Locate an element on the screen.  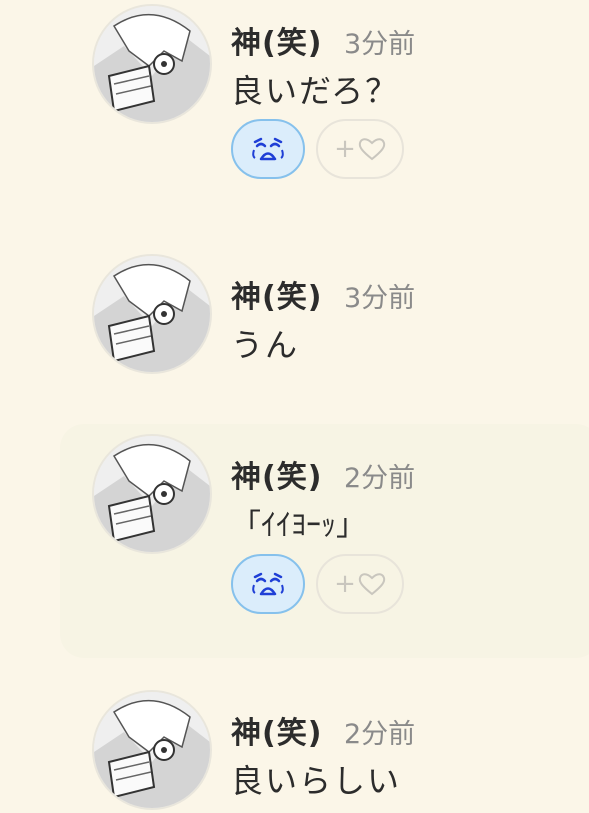
message-text: 良いだろ？ is located at coordinates (315, 91).